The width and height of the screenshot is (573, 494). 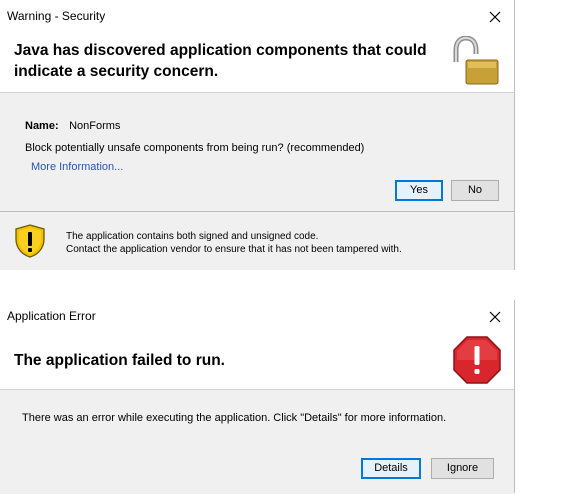 I want to click on error-stop-icon, so click(x=477, y=362).